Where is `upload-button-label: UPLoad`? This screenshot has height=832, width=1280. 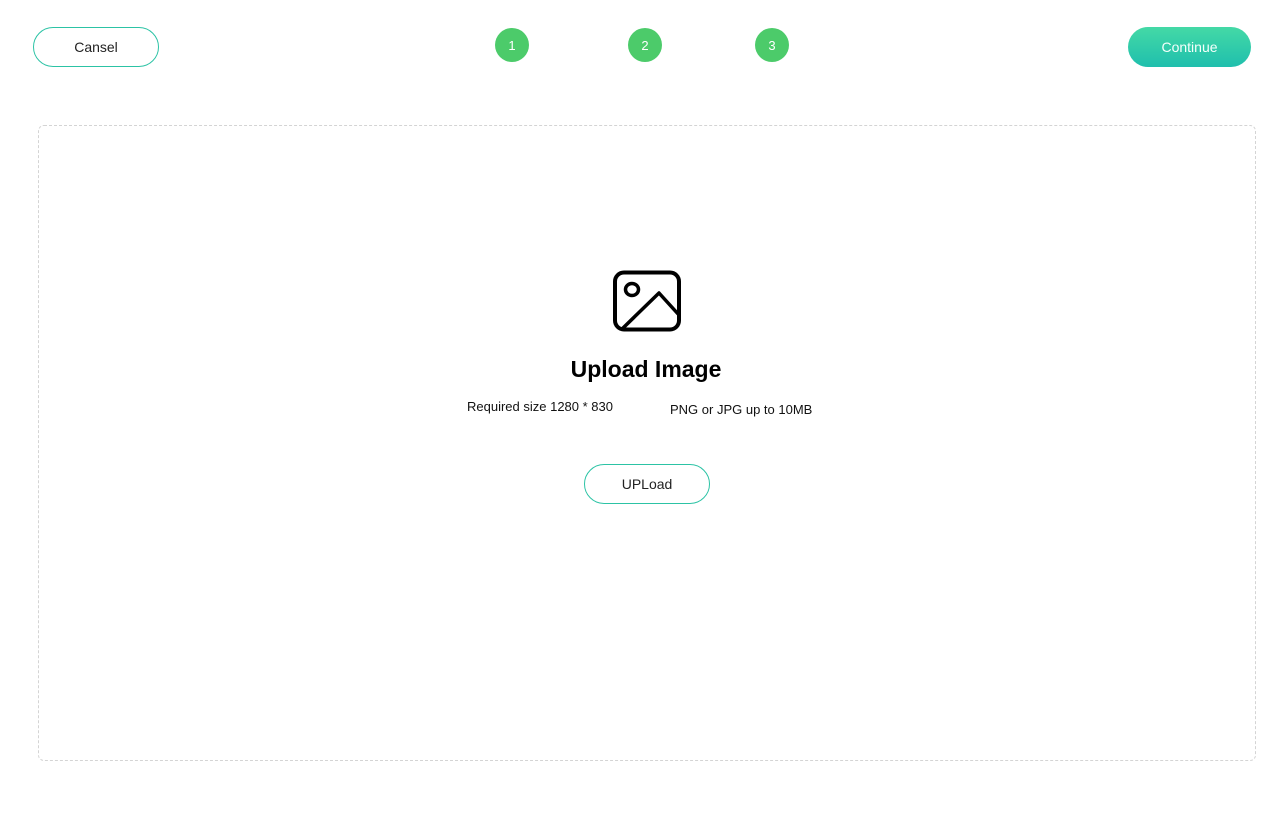
upload-button-label: UPLoad is located at coordinates (647, 484).